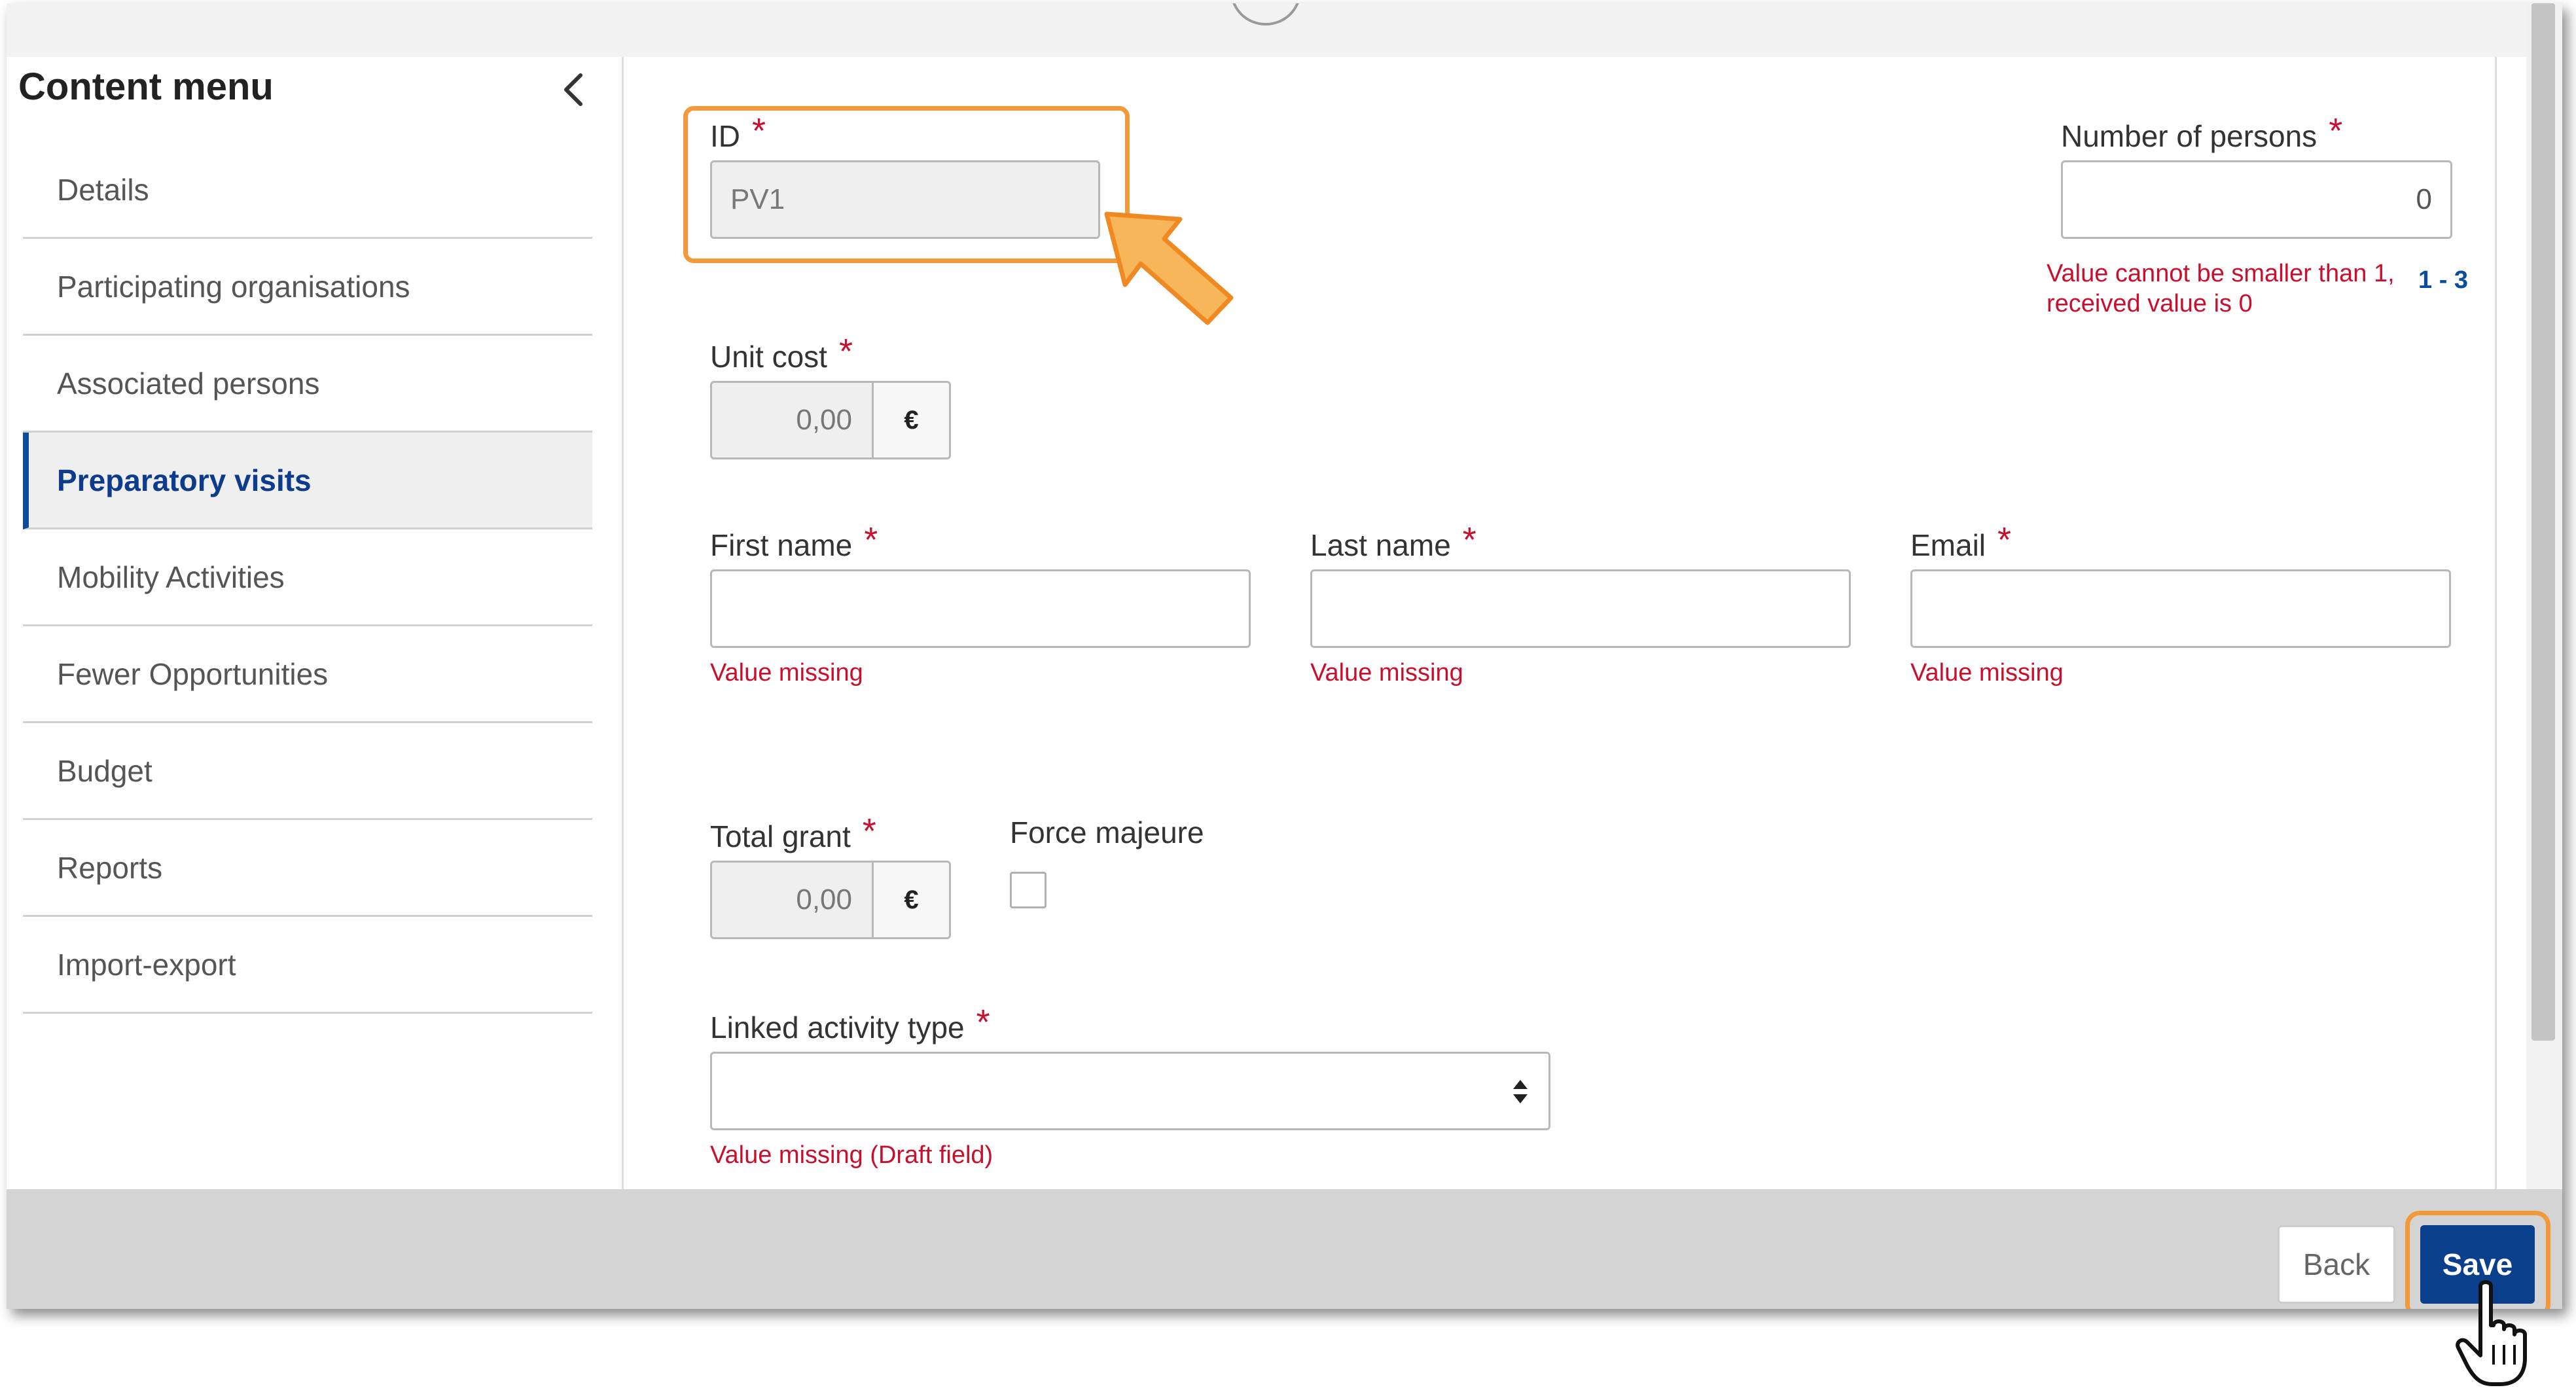  I want to click on linked-activity-type-select, so click(1130, 1091).